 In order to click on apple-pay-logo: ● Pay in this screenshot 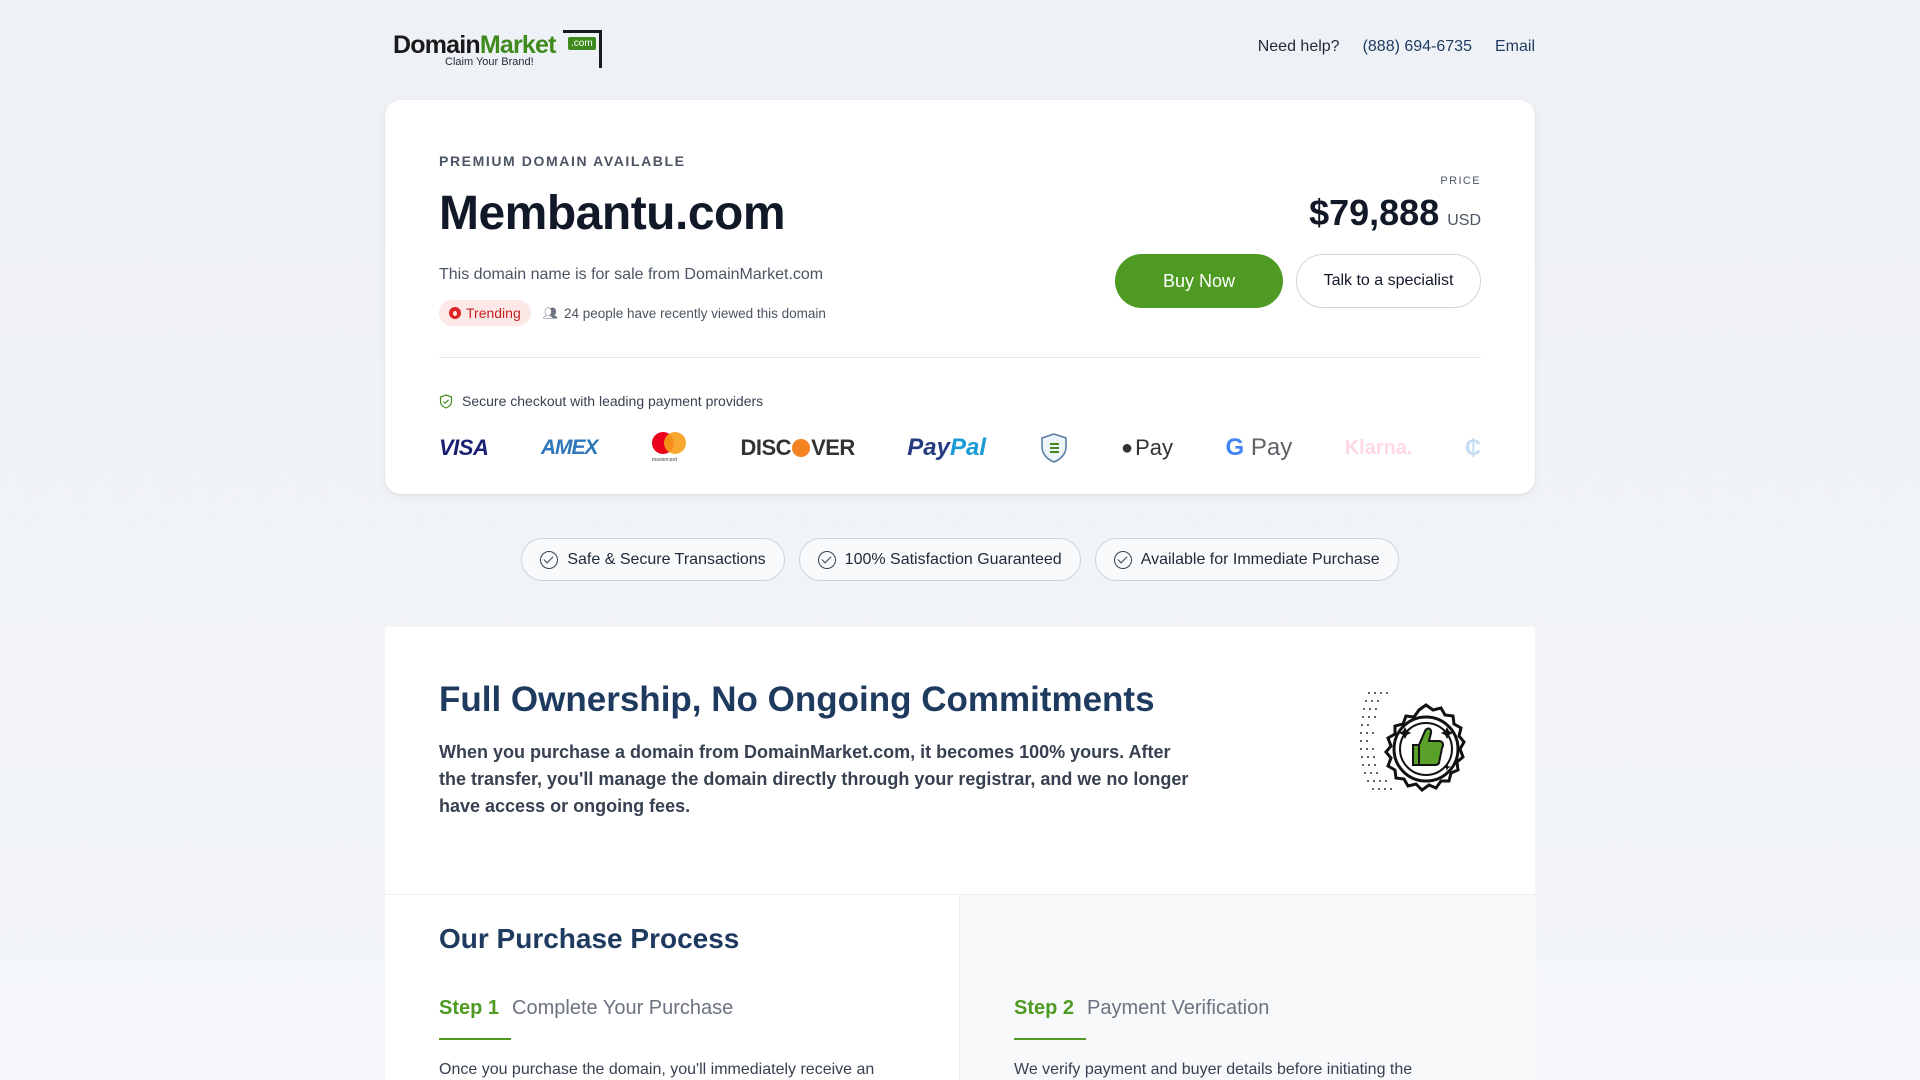, I will do `click(1147, 447)`.